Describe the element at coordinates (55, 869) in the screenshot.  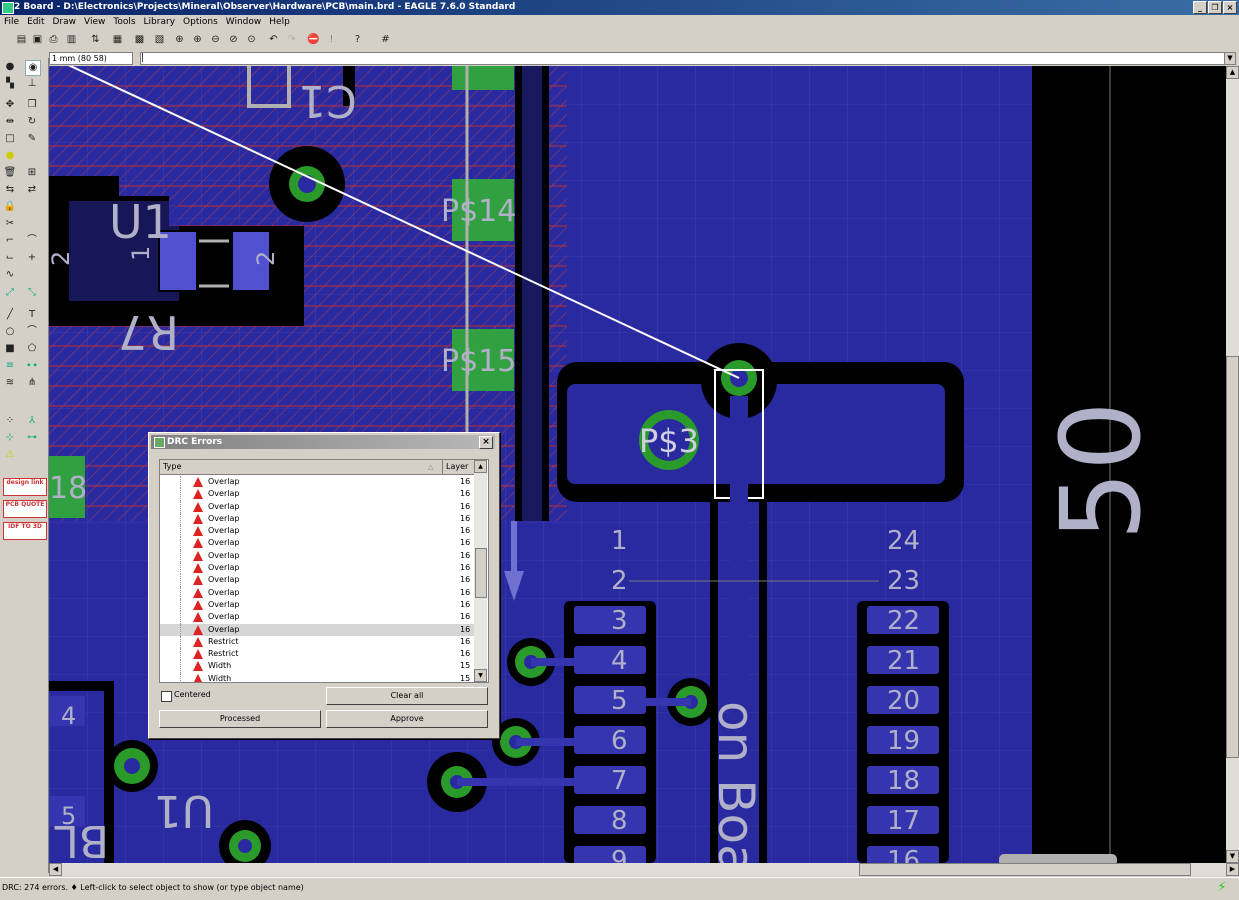
I see `scroll-left-icon: ◀` at that location.